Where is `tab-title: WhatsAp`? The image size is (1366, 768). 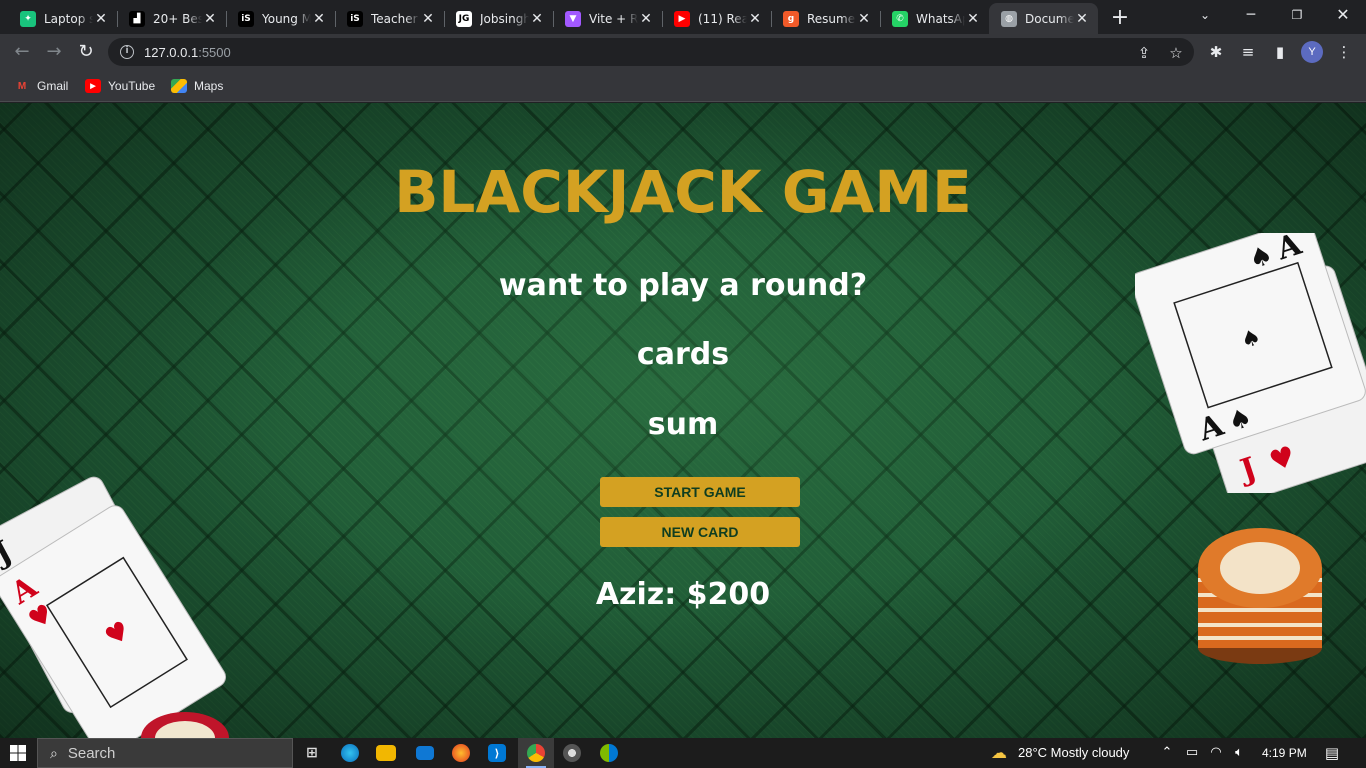 tab-title: WhatsAp is located at coordinates (940, 18).